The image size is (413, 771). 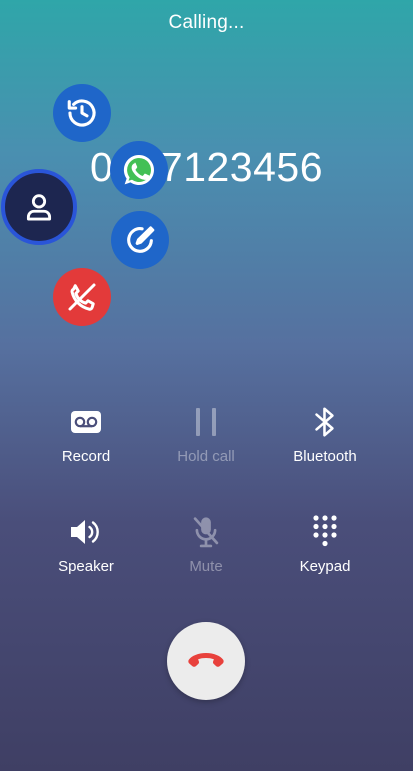 I want to click on keypad-label: Keypad, so click(x=325, y=566).